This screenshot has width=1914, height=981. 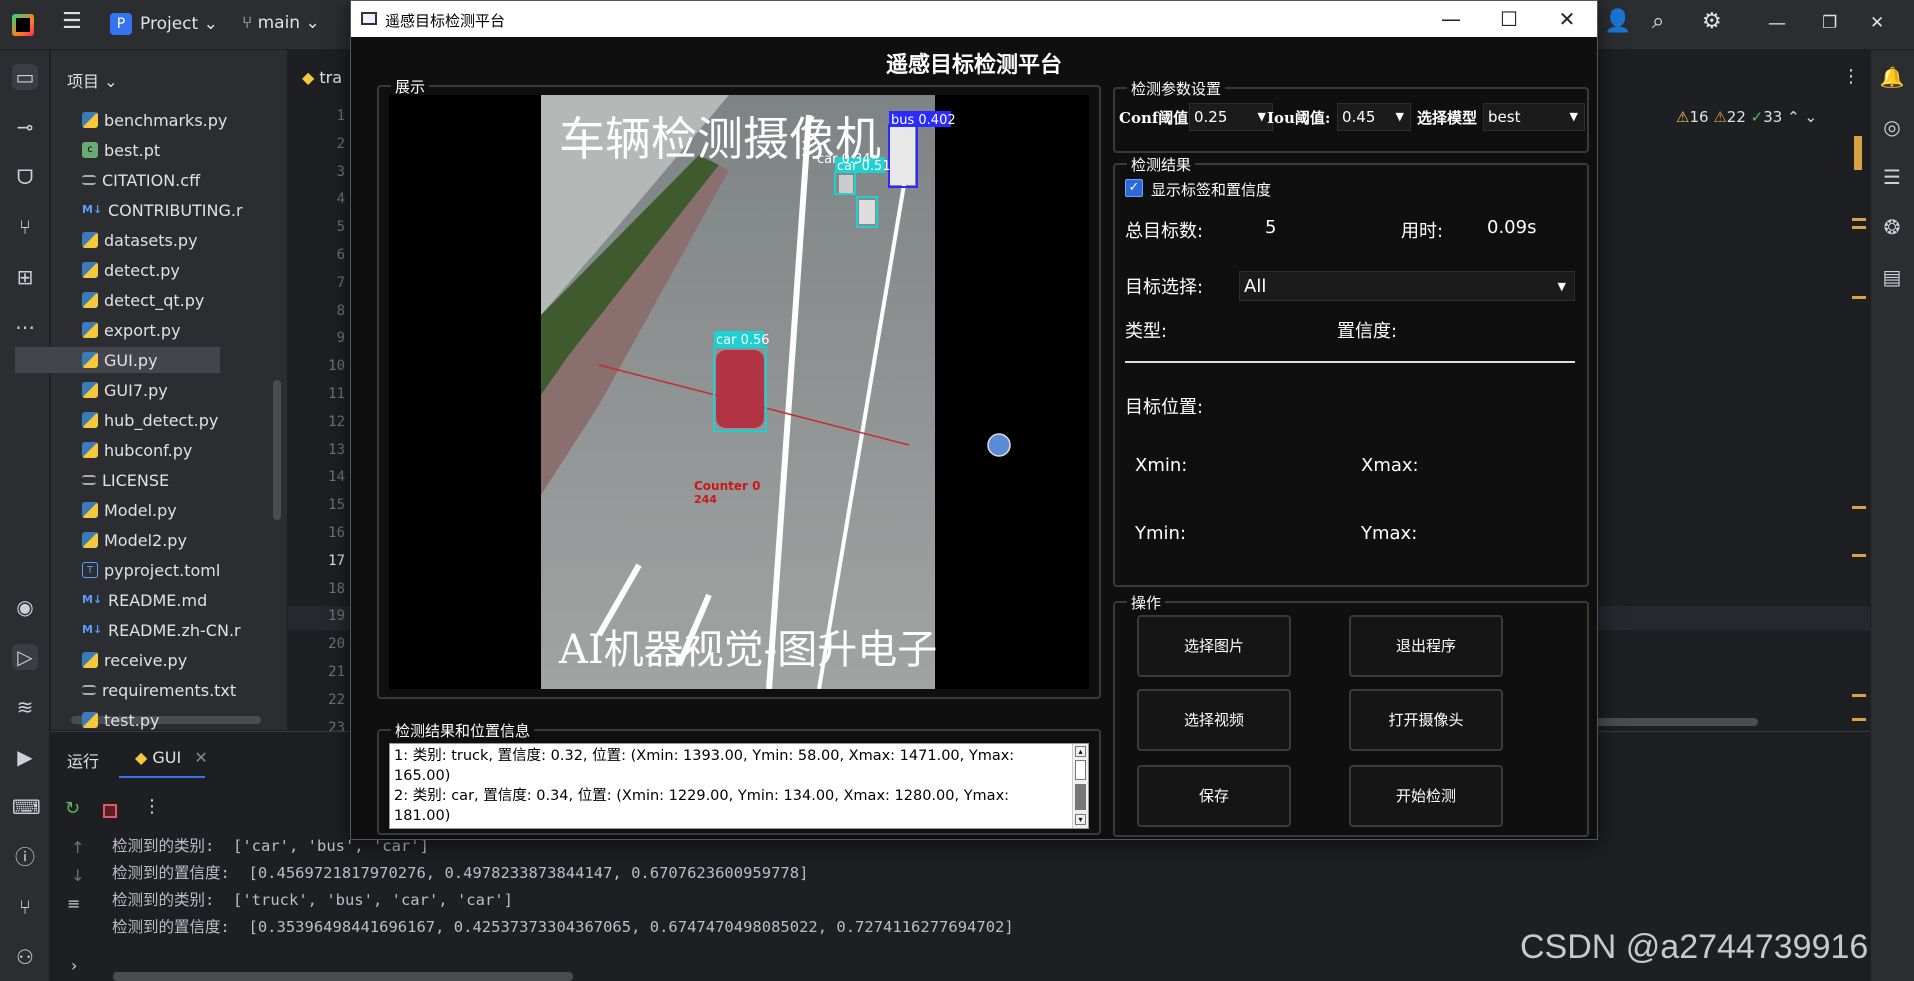 I want to click on soft-wrap-icon: ≡, so click(x=73, y=903).